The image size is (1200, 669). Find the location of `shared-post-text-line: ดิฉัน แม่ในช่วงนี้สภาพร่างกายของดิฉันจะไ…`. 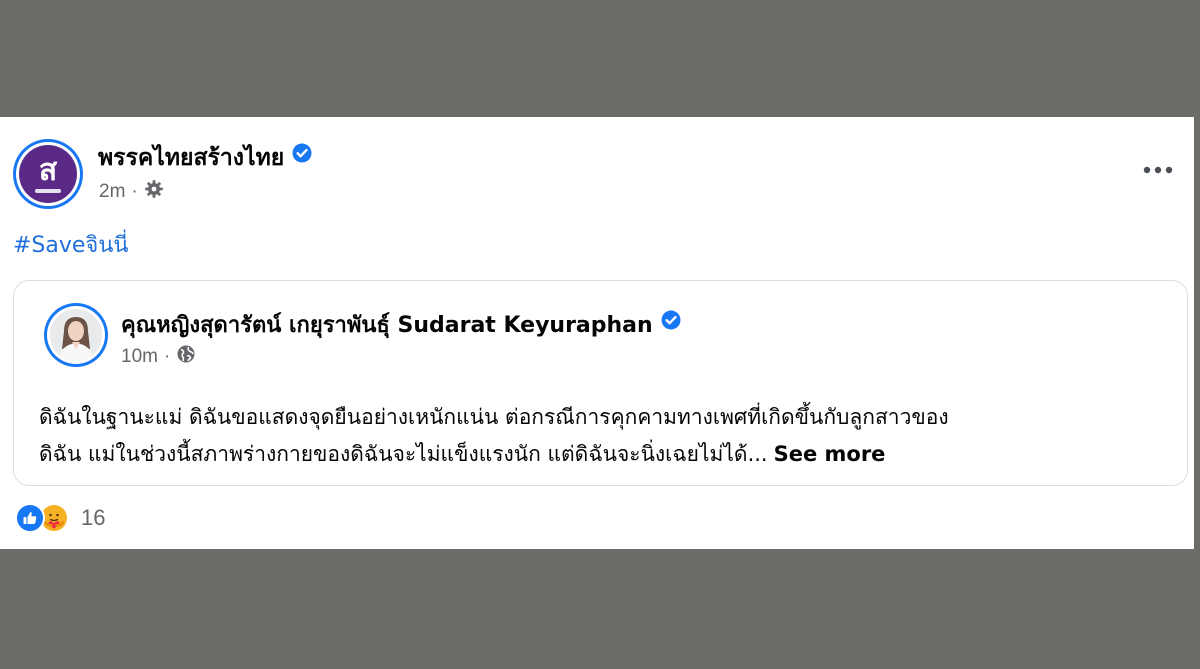

shared-post-text-line: ดิฉัน แม่ในช่วงนี้สภาพร่างกายของดิฉันจะไ… is located at coordinates (403, 454).